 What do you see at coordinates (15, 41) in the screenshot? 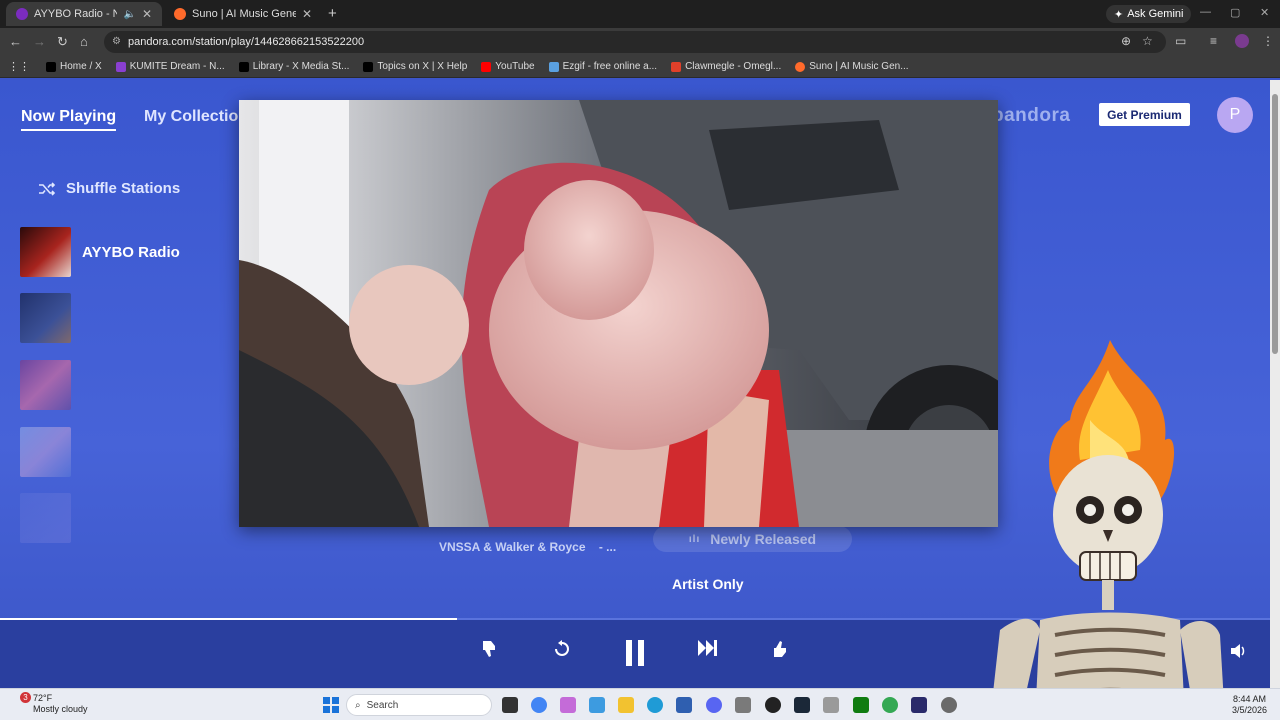
I see `back-icon: ←` at bounding box center [15, 41].